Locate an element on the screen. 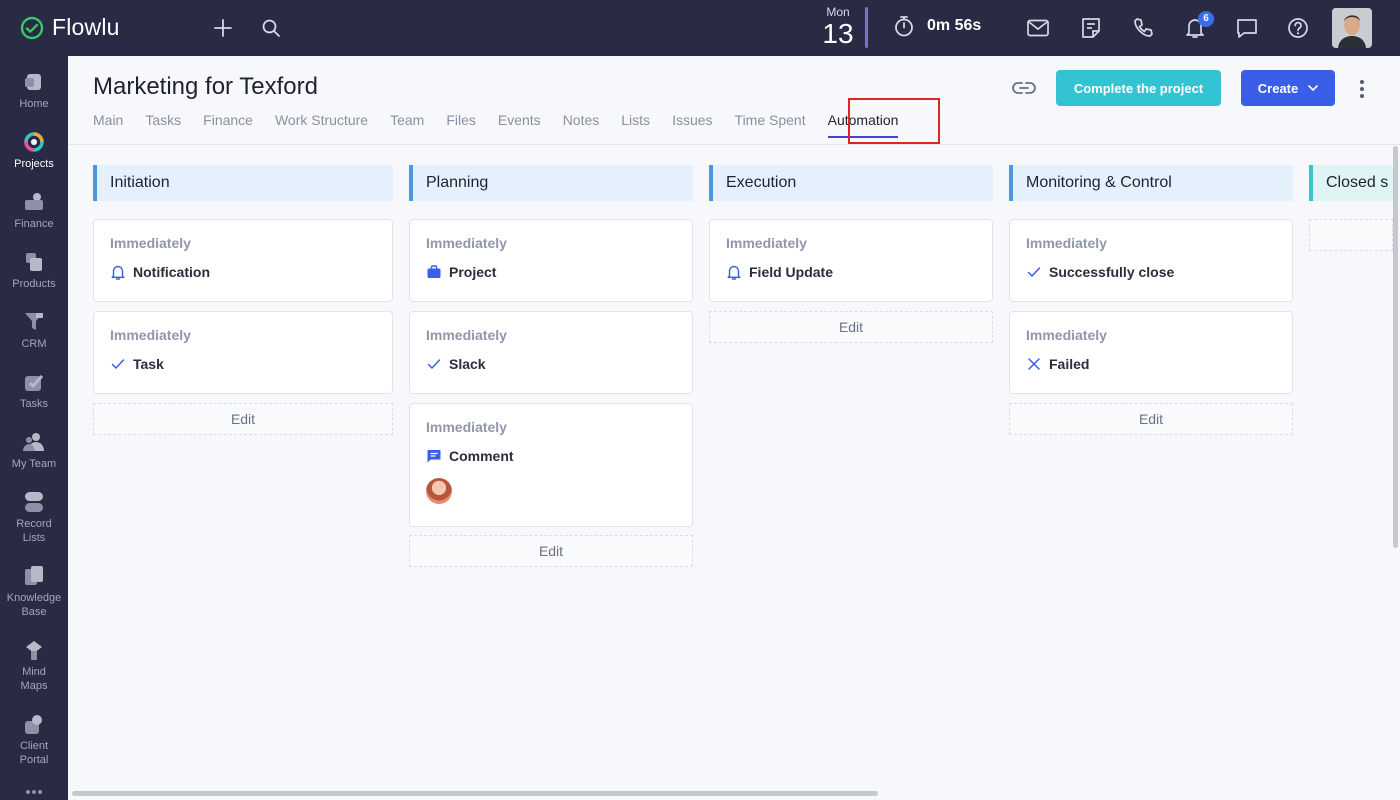  tab-files: Files is located at coordinates (461, 125).